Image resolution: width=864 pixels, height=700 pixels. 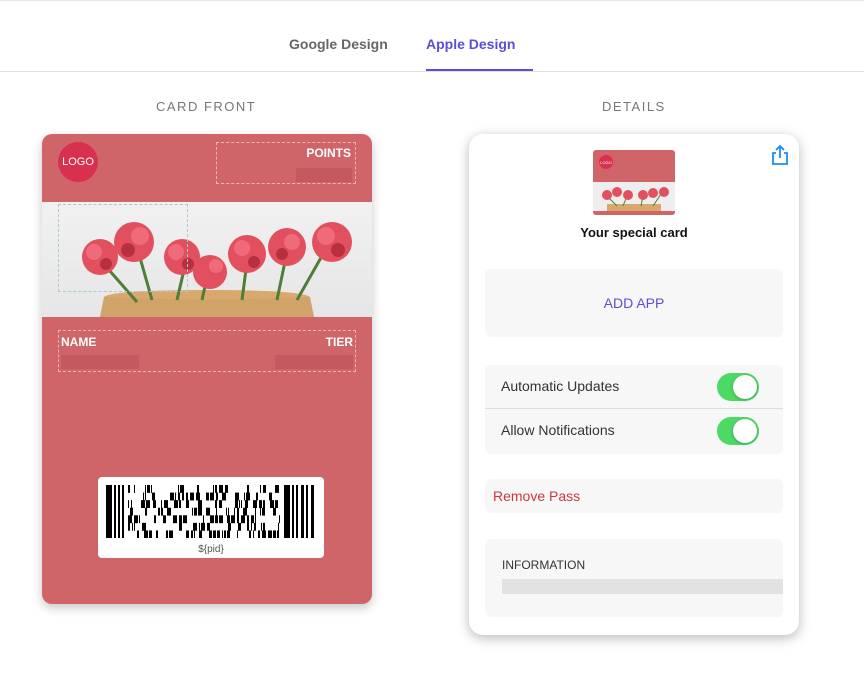 What do you see at coordinates (339, 342) in the screenshot?
I see `tier-label: TIER` at bounding box center [339, 342].